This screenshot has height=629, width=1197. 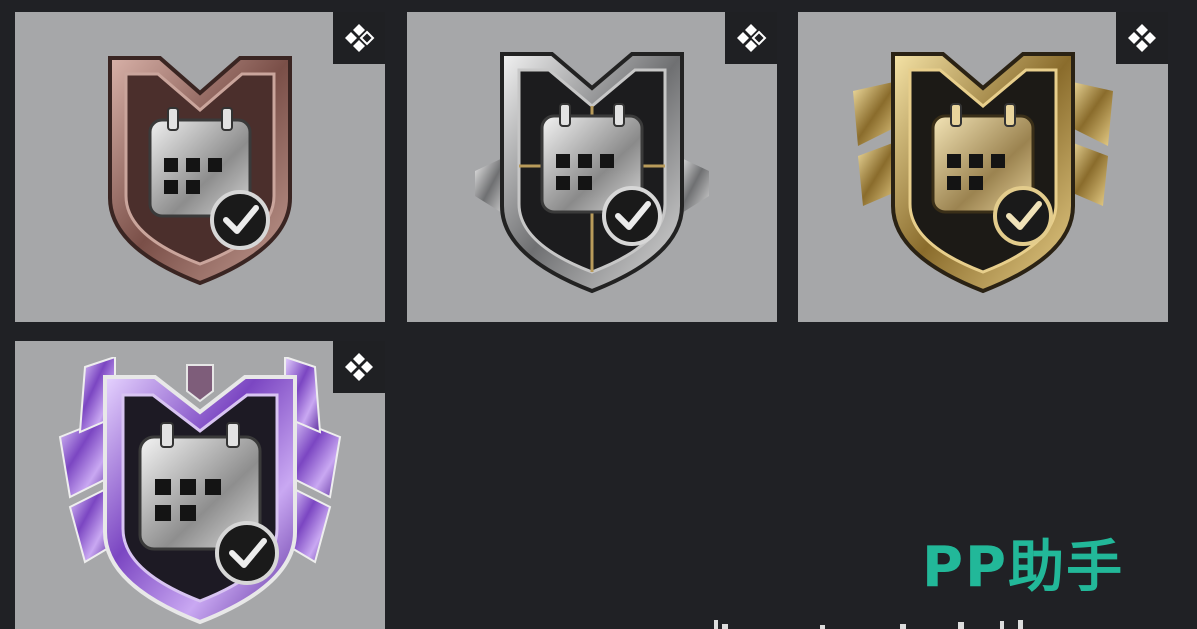 I want to click on badge-card-purple, so click(x=200, y=485).